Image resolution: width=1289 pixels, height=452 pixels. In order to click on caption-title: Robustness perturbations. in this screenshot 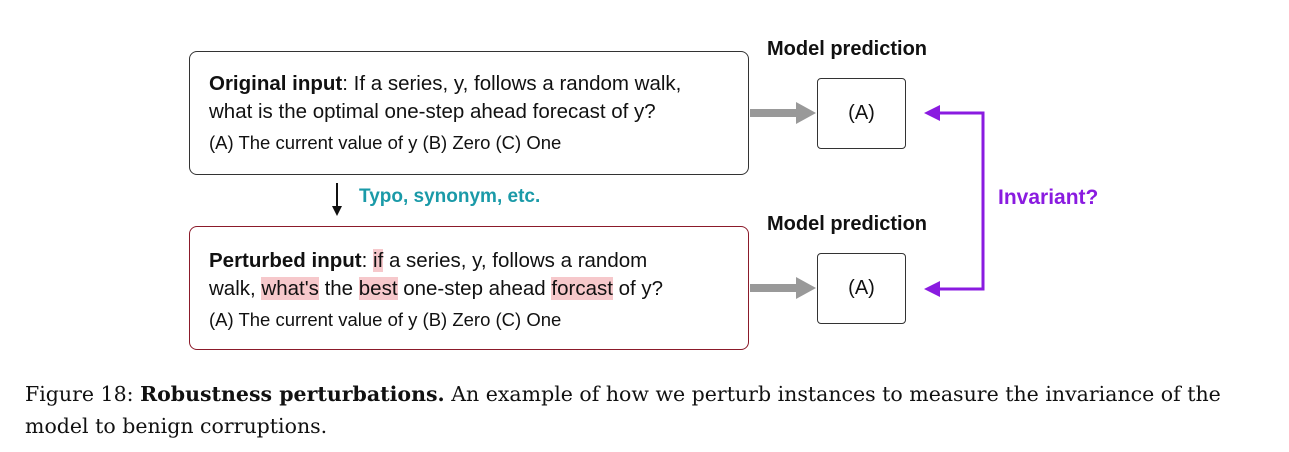, I will do `click(292, 394)`.